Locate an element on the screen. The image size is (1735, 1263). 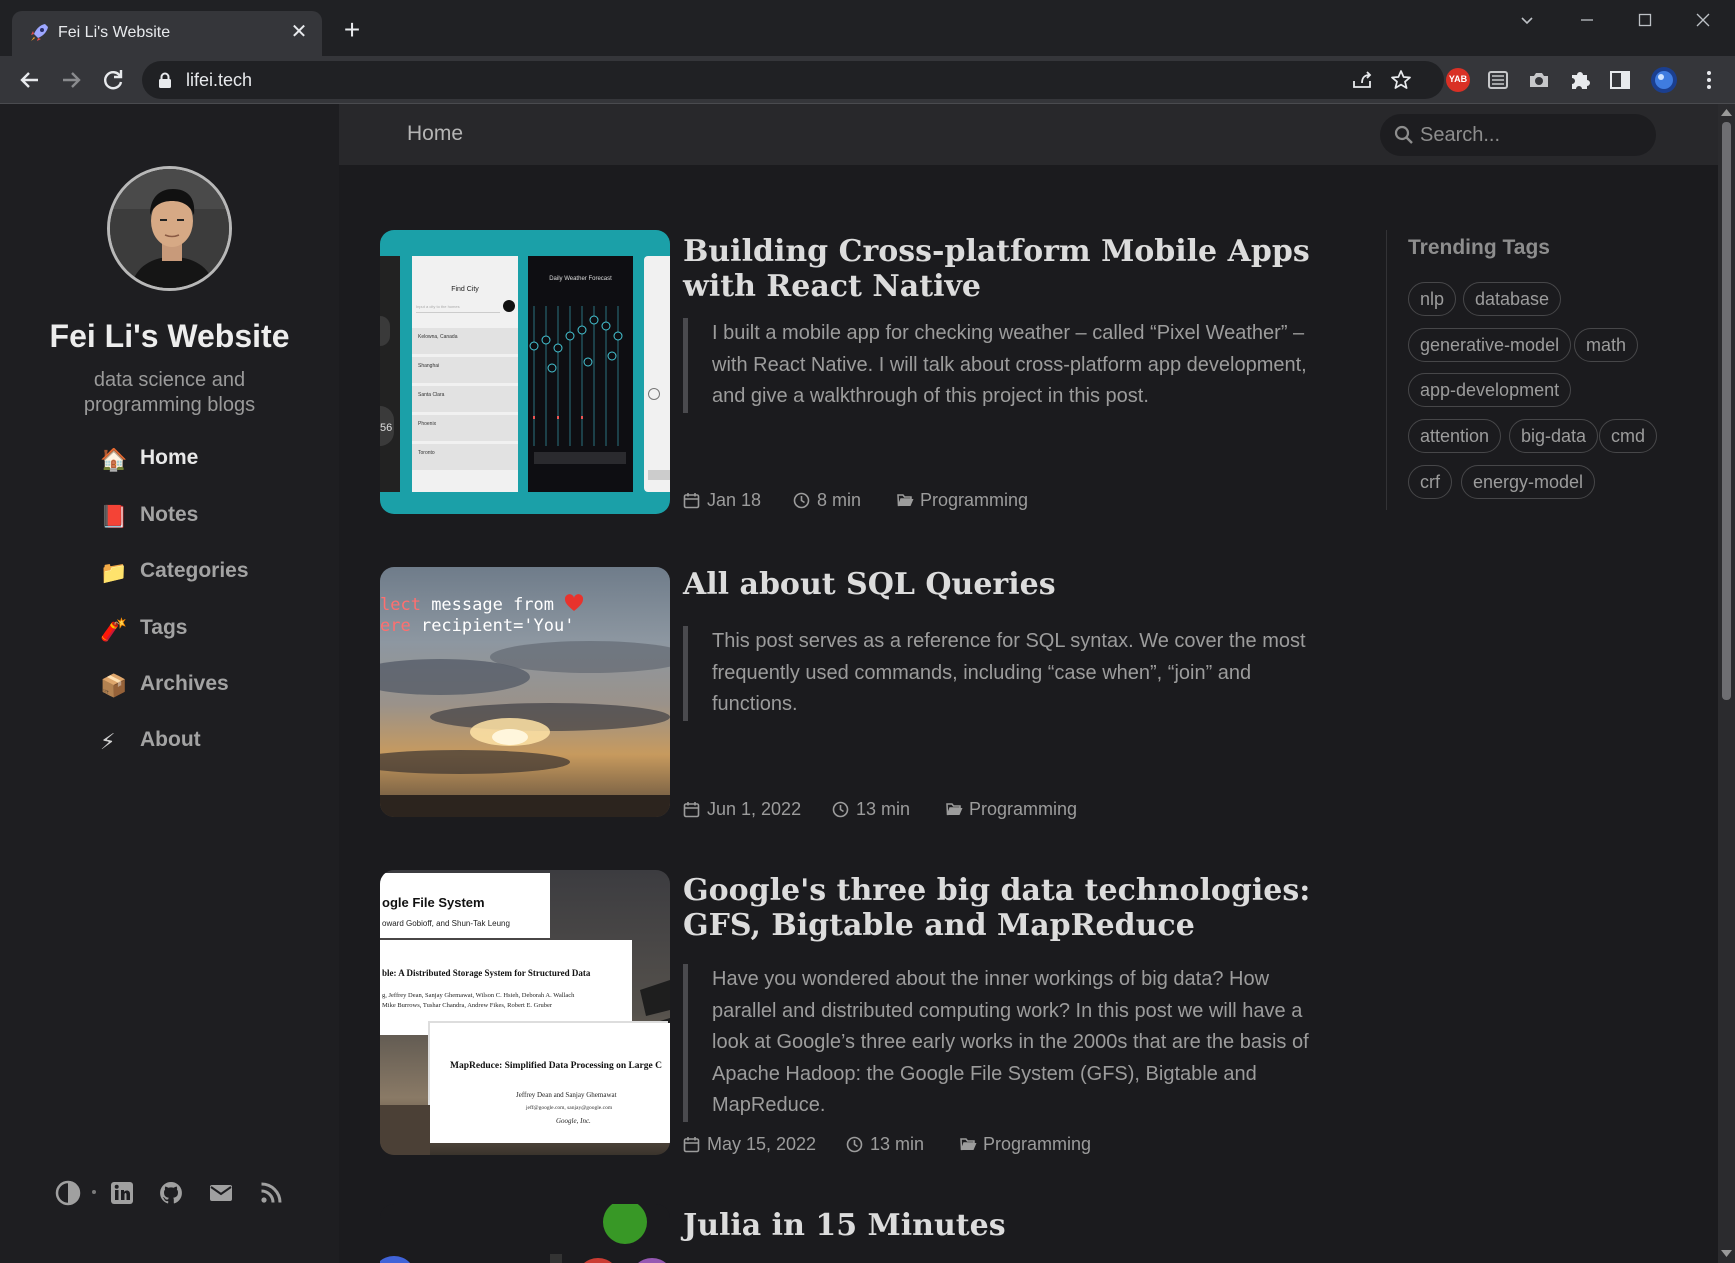
tab-close-icon: ✕ is located at coordinates (299, 32).